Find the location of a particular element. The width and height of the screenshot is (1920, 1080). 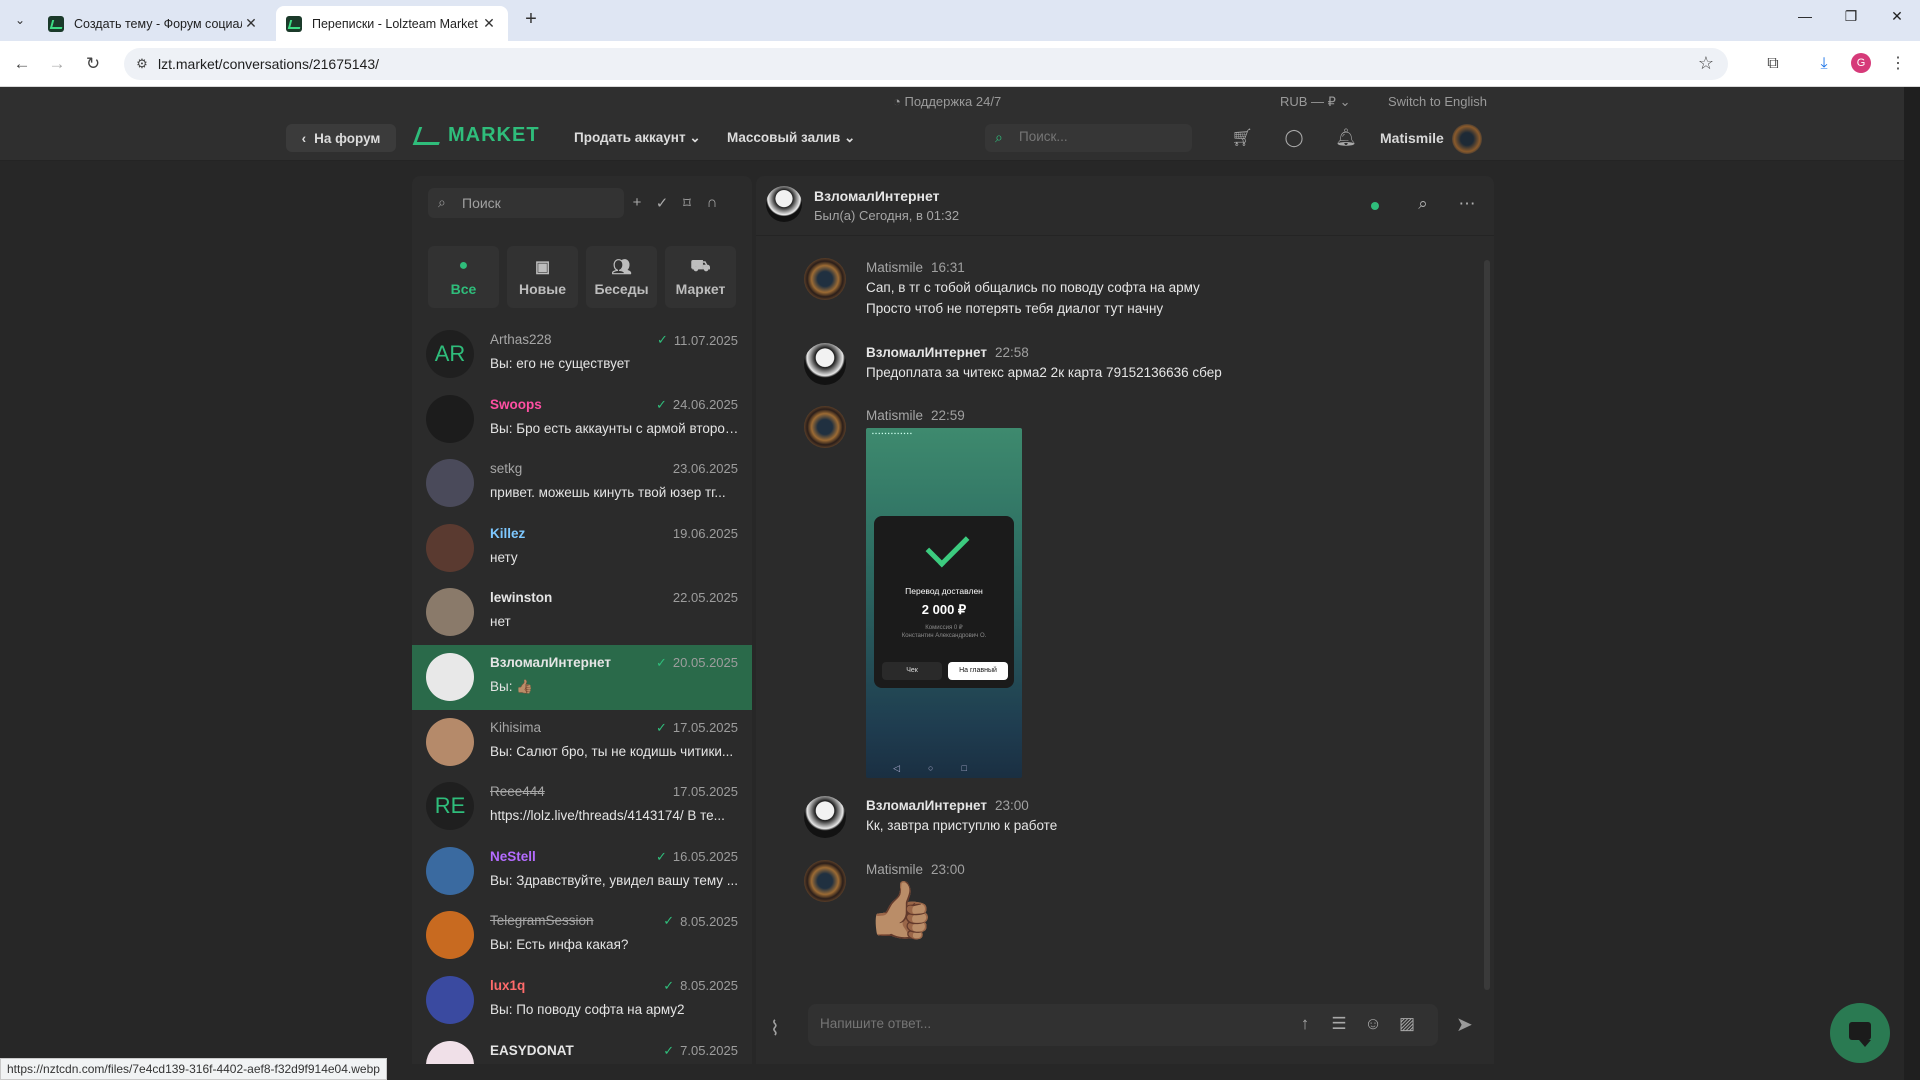

page-scrollbar is located at coordinates (1912, 583).